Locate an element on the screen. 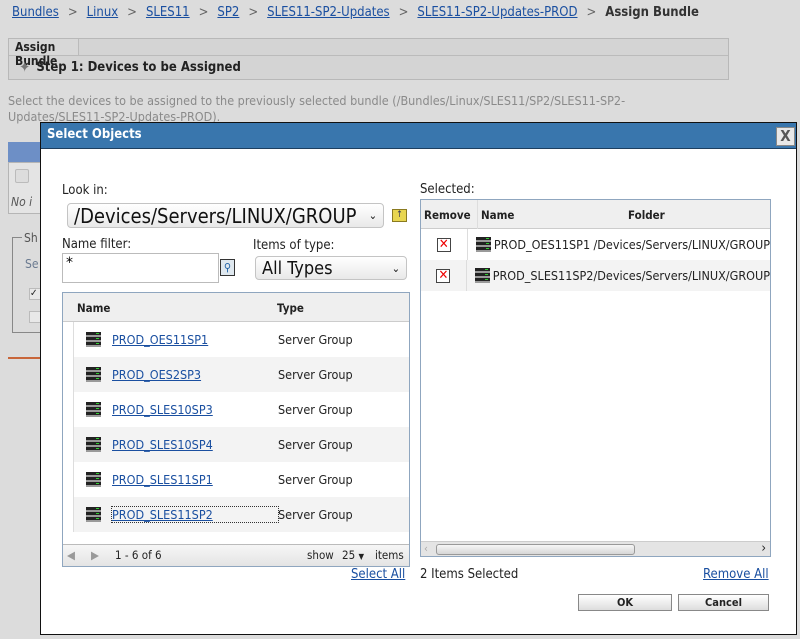 The height and width of the screenshot is (639, 800). grid-header: Remove Name Folder is located at coordinates (595, 214).